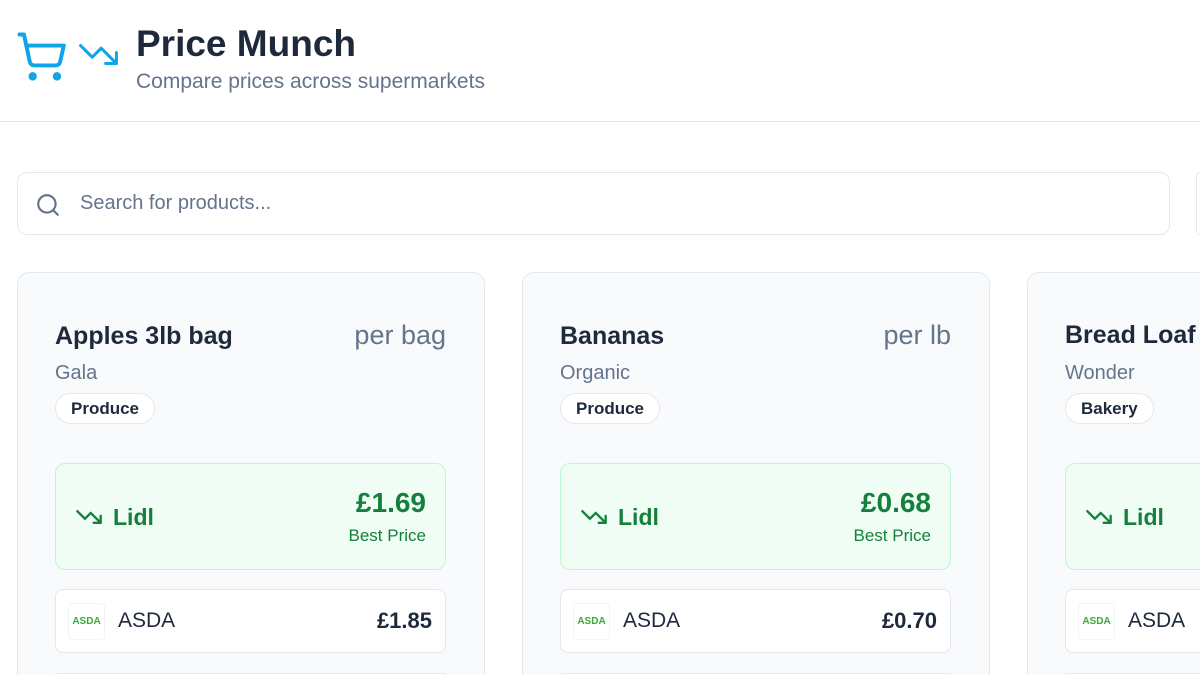  I want to click on search-bar, so click(593, 203).